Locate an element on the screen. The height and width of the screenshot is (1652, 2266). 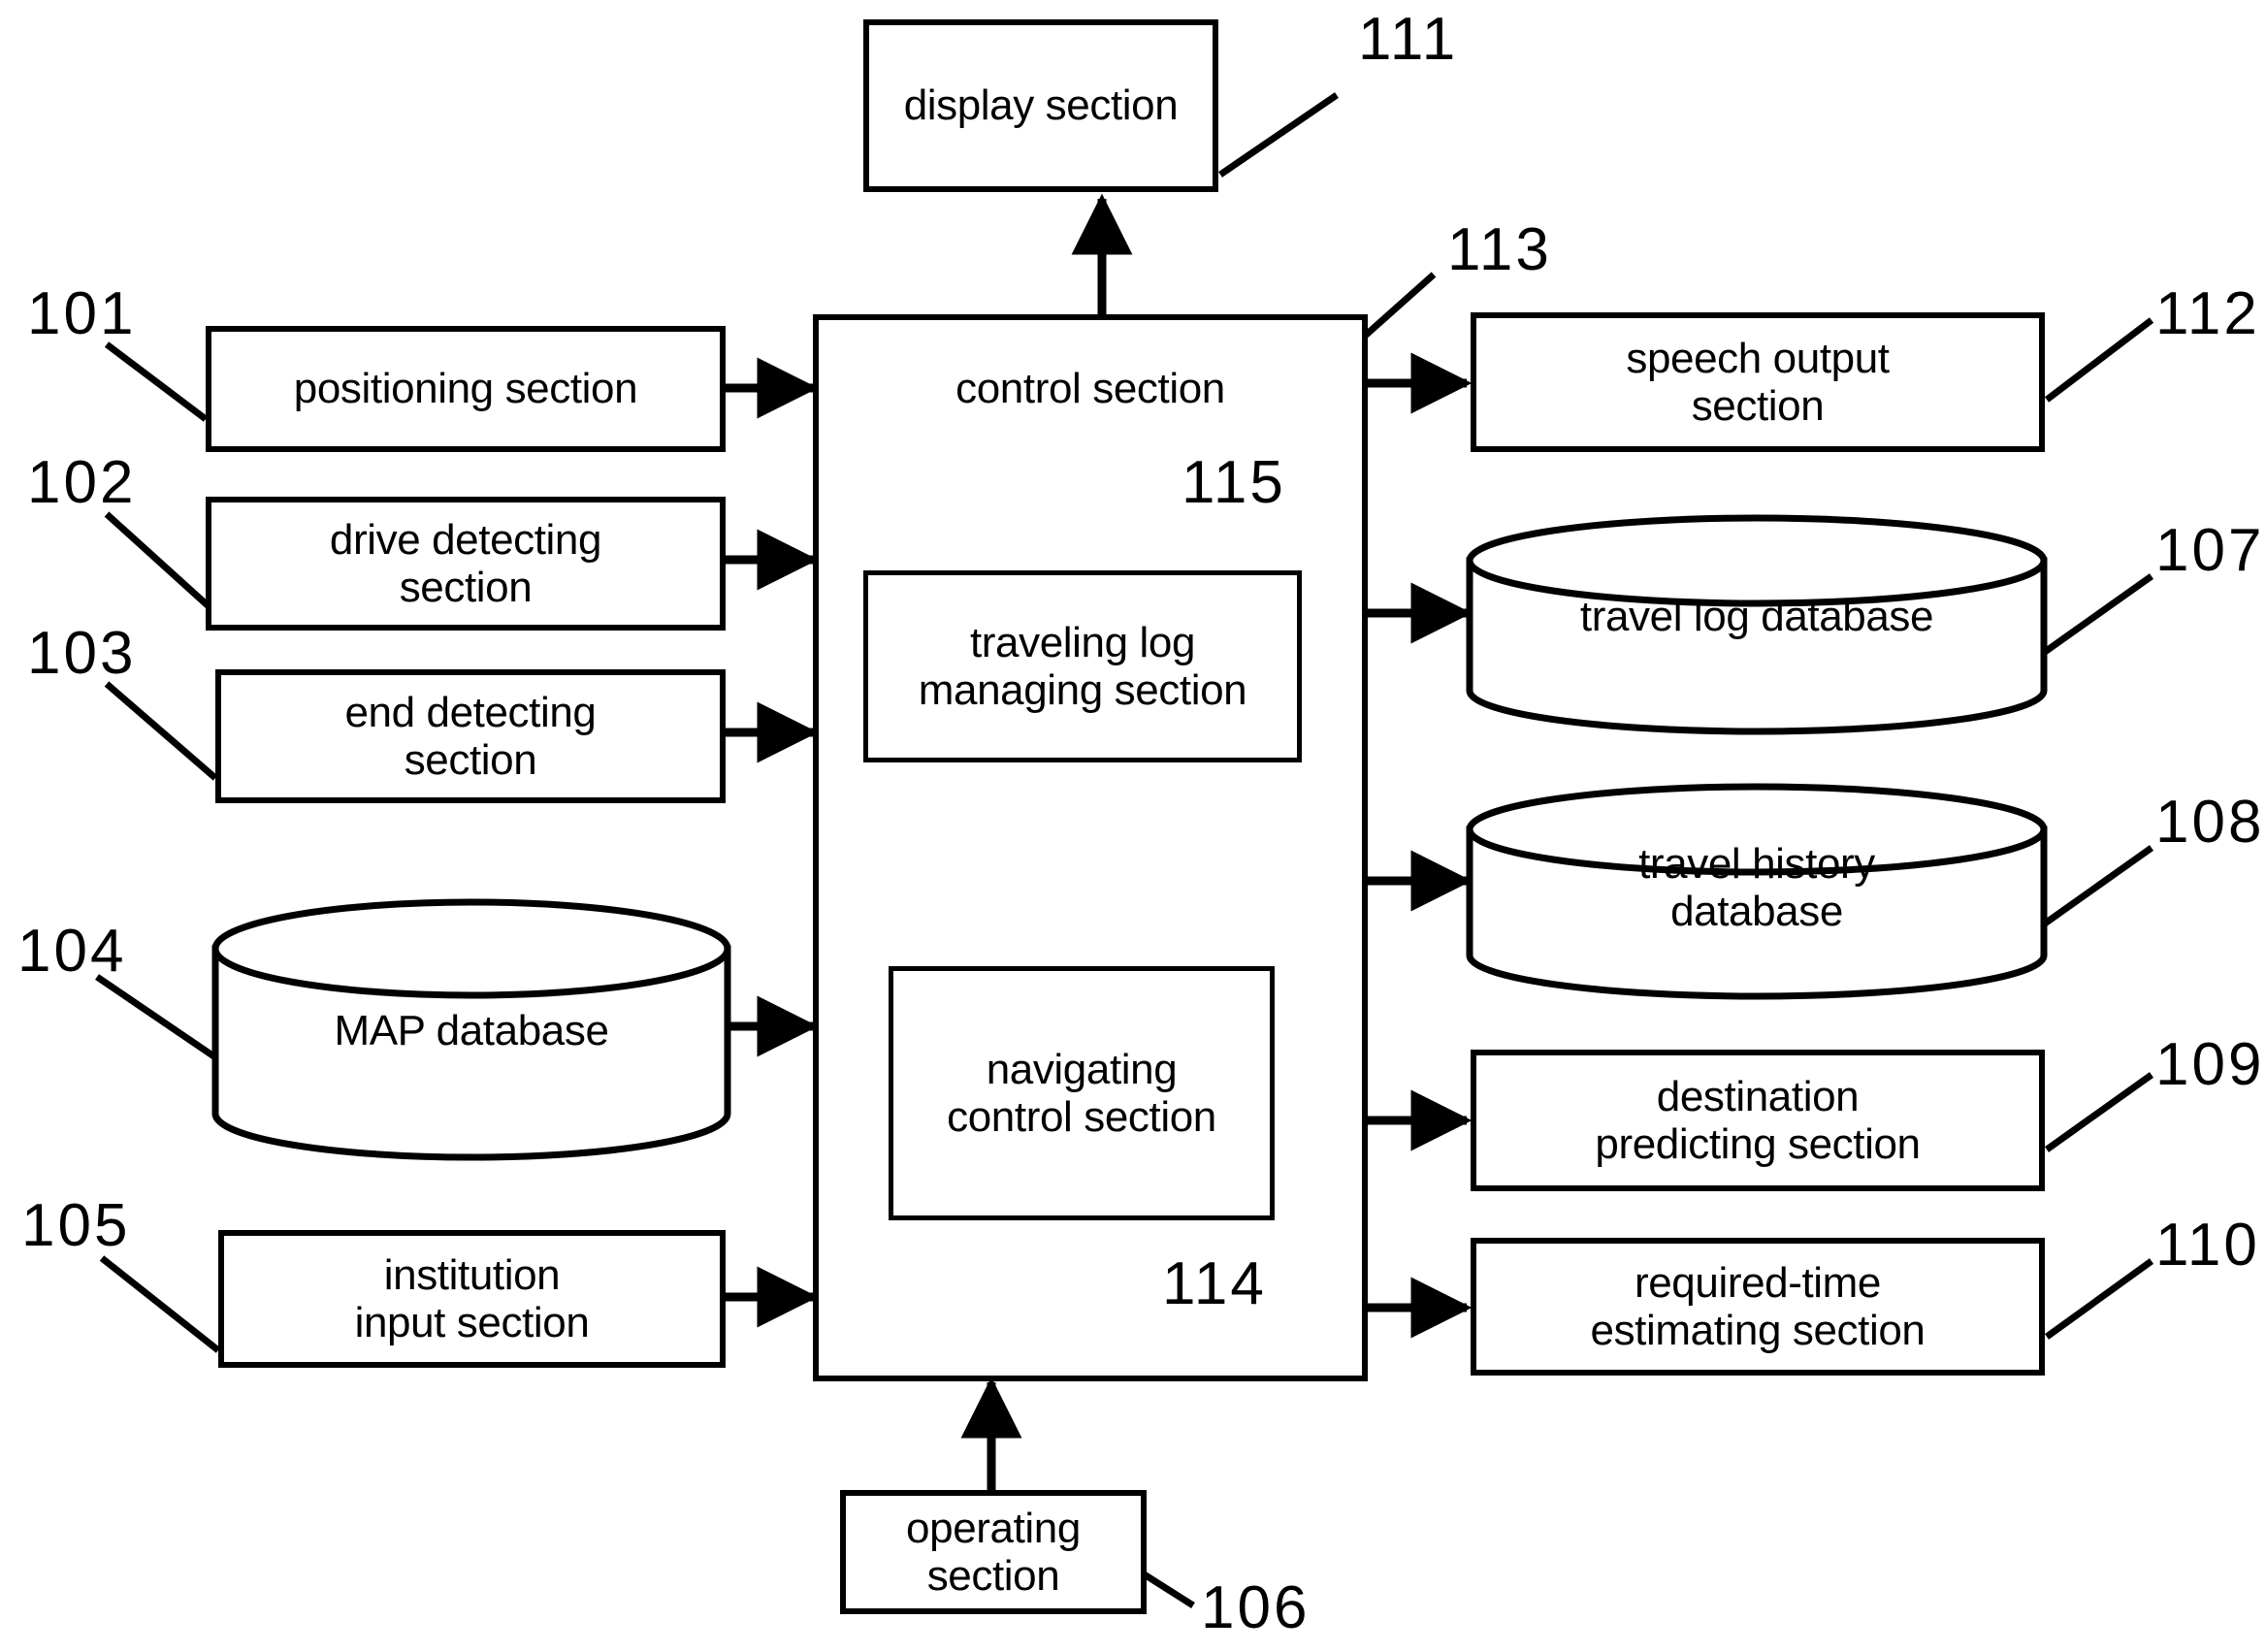
node-display-section-label: display section is located at coordinates (1041, 105).